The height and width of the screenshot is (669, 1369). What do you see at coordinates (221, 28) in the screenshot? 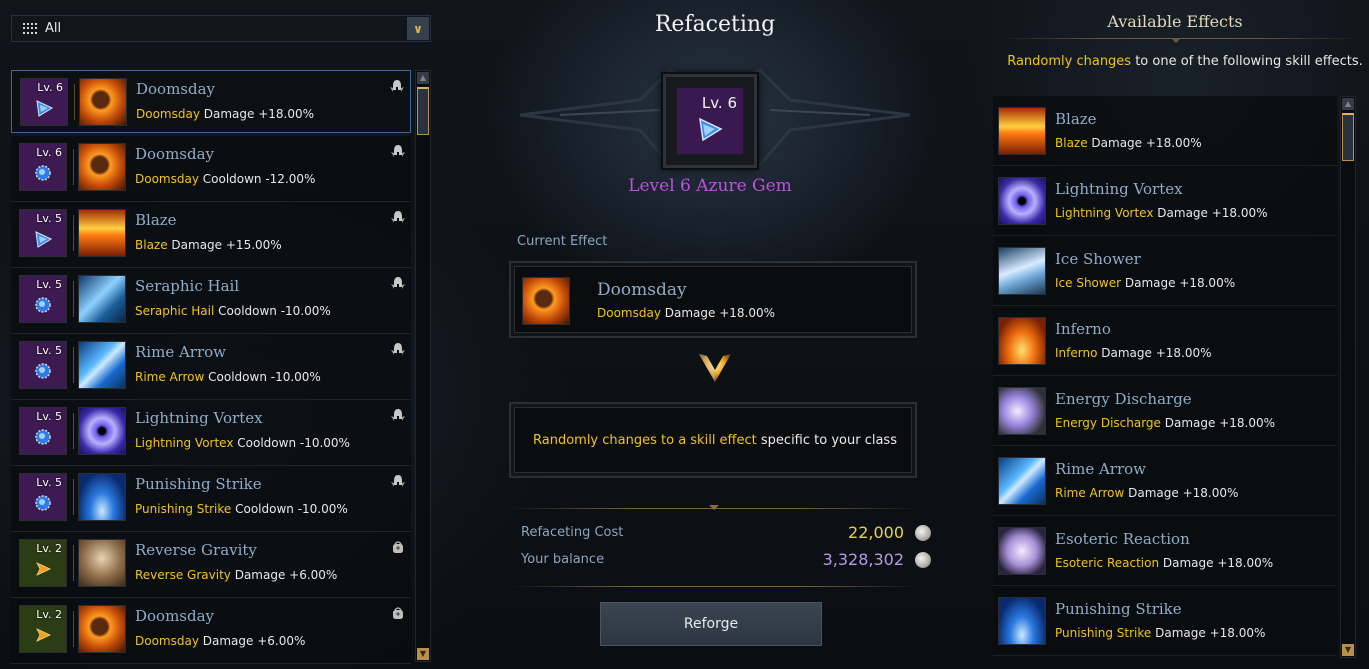
I see `filter-dropdown: All ∨` at bounding box center [221, 28].